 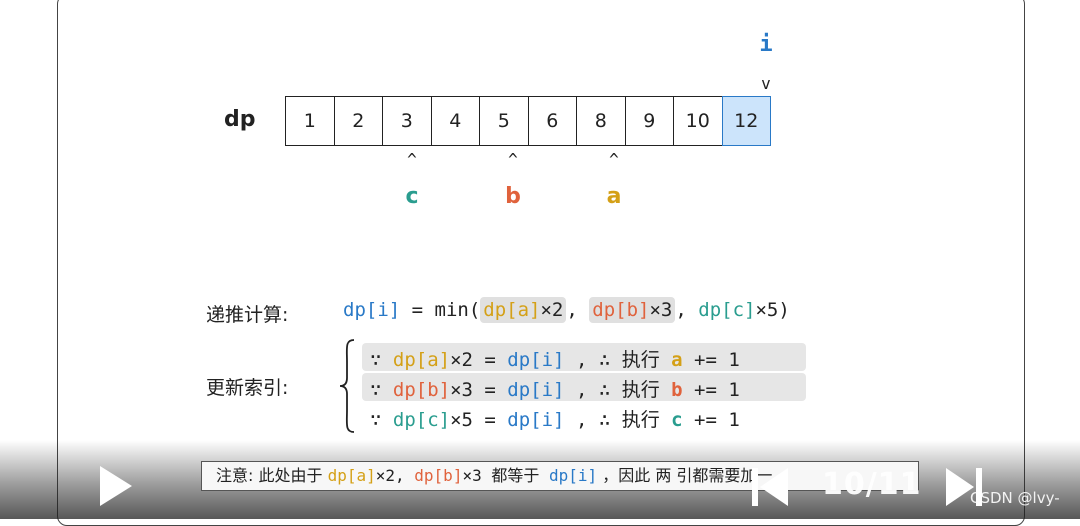 I want to click on play-icon, so click(x=116, y=486).